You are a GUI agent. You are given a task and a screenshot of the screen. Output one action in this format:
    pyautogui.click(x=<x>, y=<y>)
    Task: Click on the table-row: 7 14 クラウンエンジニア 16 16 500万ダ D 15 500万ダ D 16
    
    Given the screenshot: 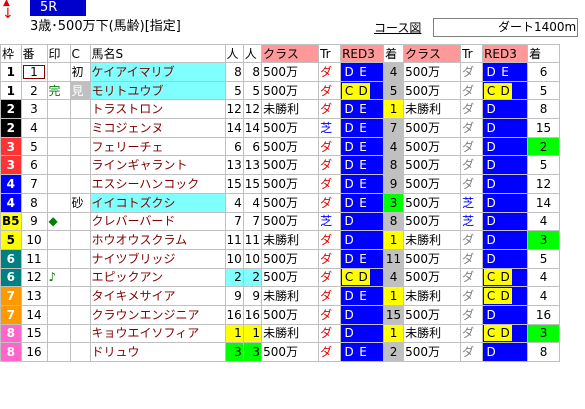 What is the action you would take?
    pyautogui.click(x=280, y=314)
    